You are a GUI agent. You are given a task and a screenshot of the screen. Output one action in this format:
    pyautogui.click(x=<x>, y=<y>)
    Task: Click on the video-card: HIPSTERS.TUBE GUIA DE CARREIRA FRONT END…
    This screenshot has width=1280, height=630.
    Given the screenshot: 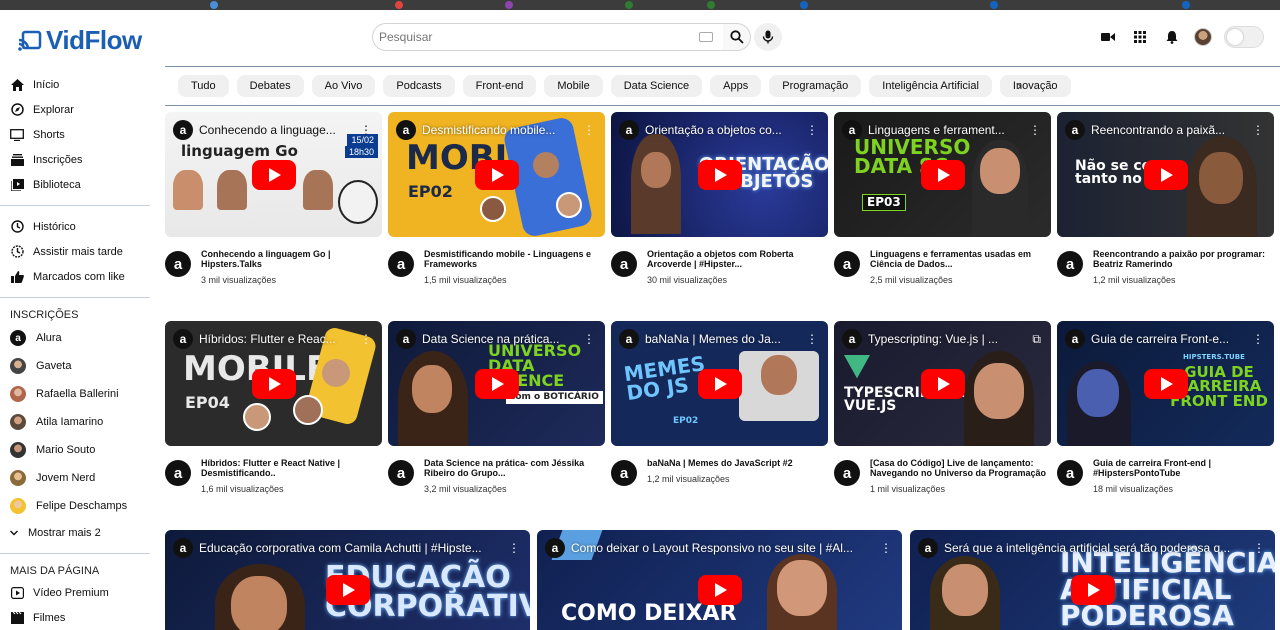 What is the action you would take?
    pyautogui.click(x=1165, y=407)
    